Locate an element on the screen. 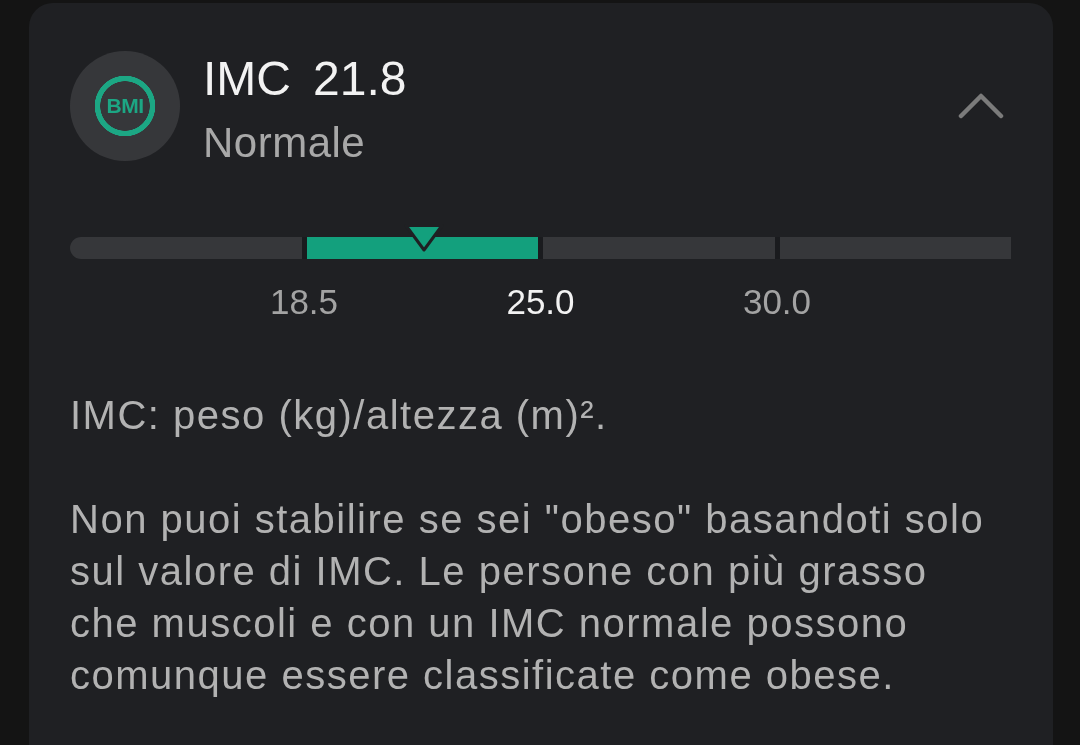  bmi-label: IMC is located at coordinates (247, 79).